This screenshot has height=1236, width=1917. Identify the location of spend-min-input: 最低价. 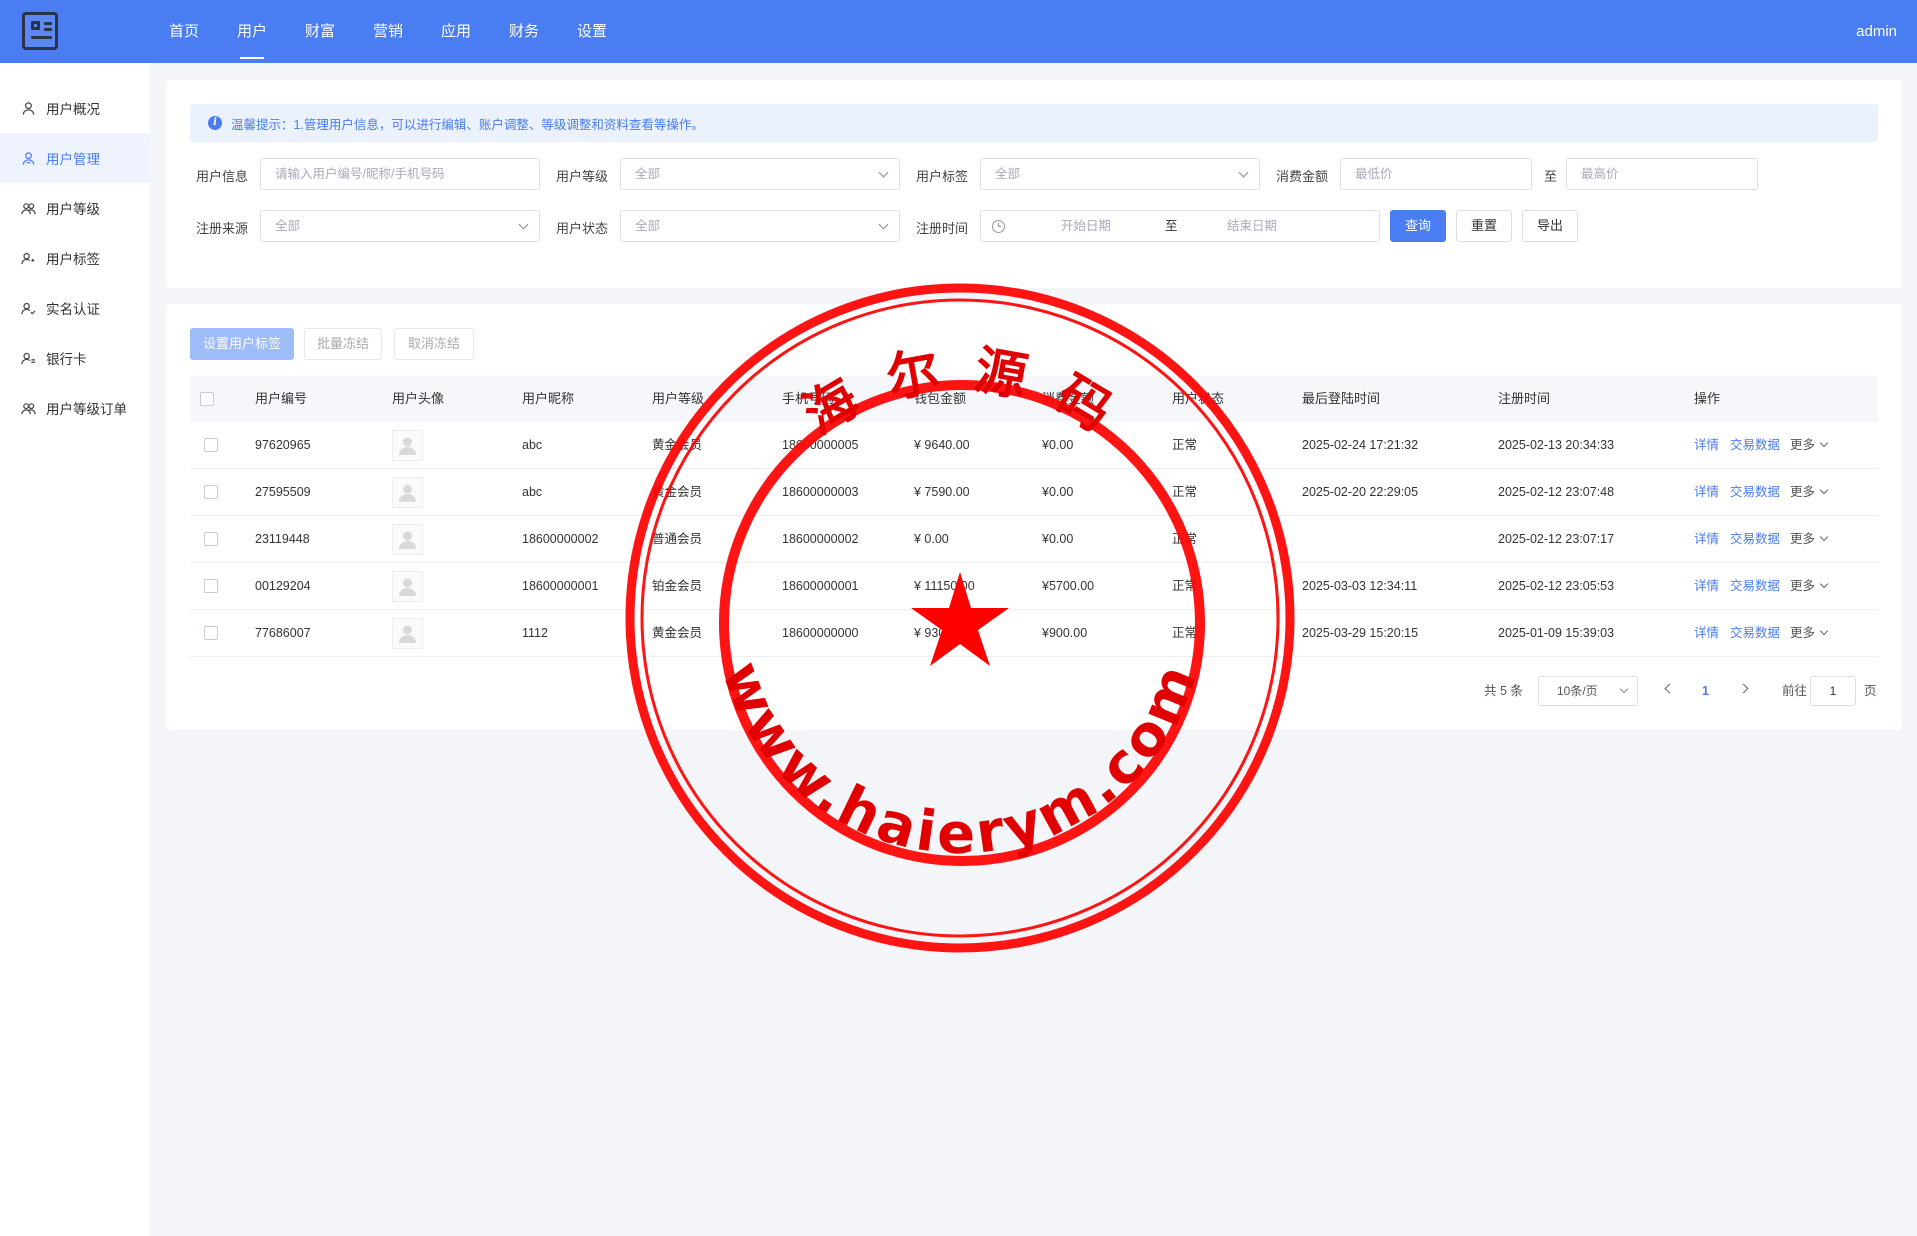
(1436, 174).